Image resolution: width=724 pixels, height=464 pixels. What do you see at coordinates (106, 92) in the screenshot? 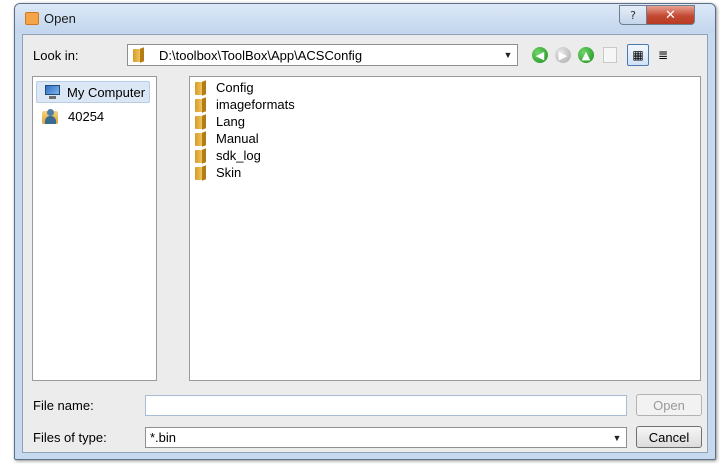
I see `sidebar-item-label: My Computer` at bounding box center [106, 92].